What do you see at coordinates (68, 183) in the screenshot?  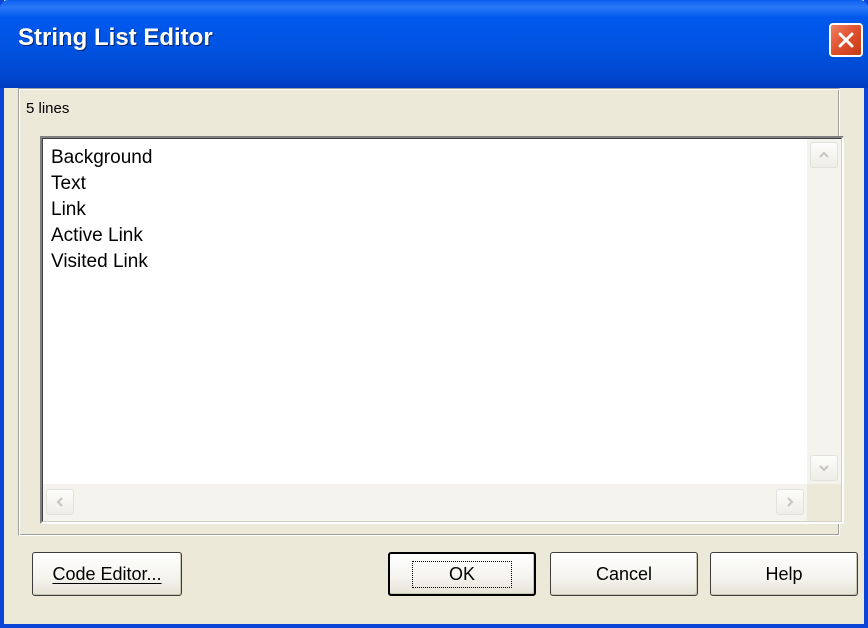 I see `memo-line: Text` at bounding box center [68, 183].